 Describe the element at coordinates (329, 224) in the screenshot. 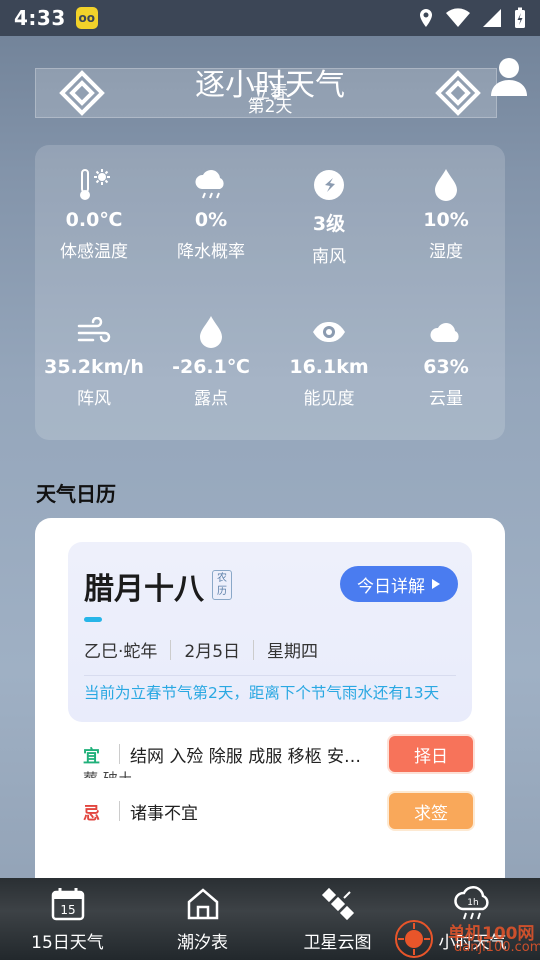

I see `metric-value: 3级` at that location.